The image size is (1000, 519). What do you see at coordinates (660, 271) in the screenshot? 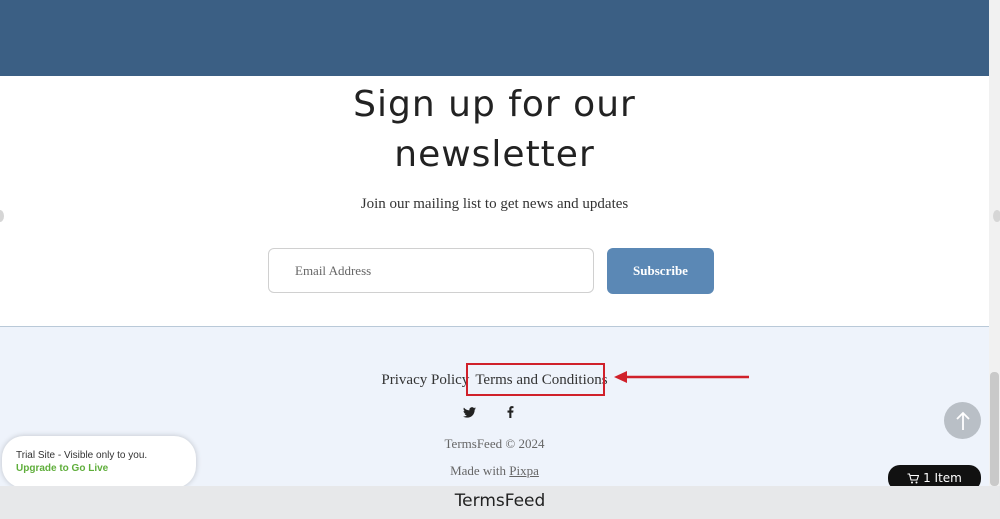
I see `subscribe-button: Subscribe` at bounding box center [660, 271].